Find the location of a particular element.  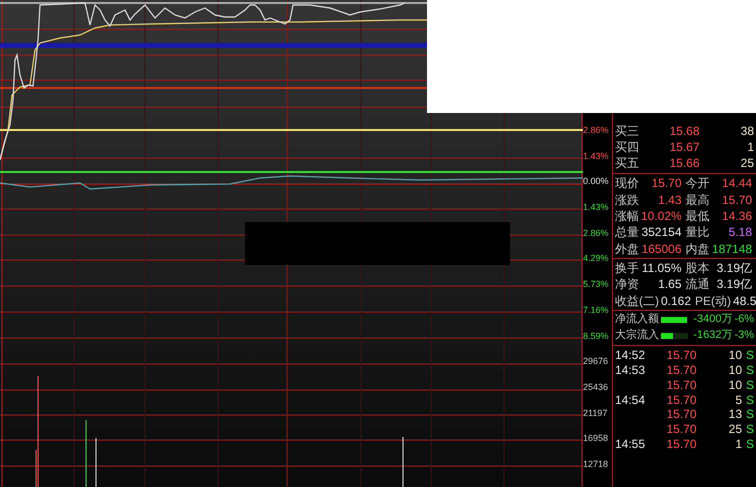

field-label: 量比 is located at coordinates (698, 232).